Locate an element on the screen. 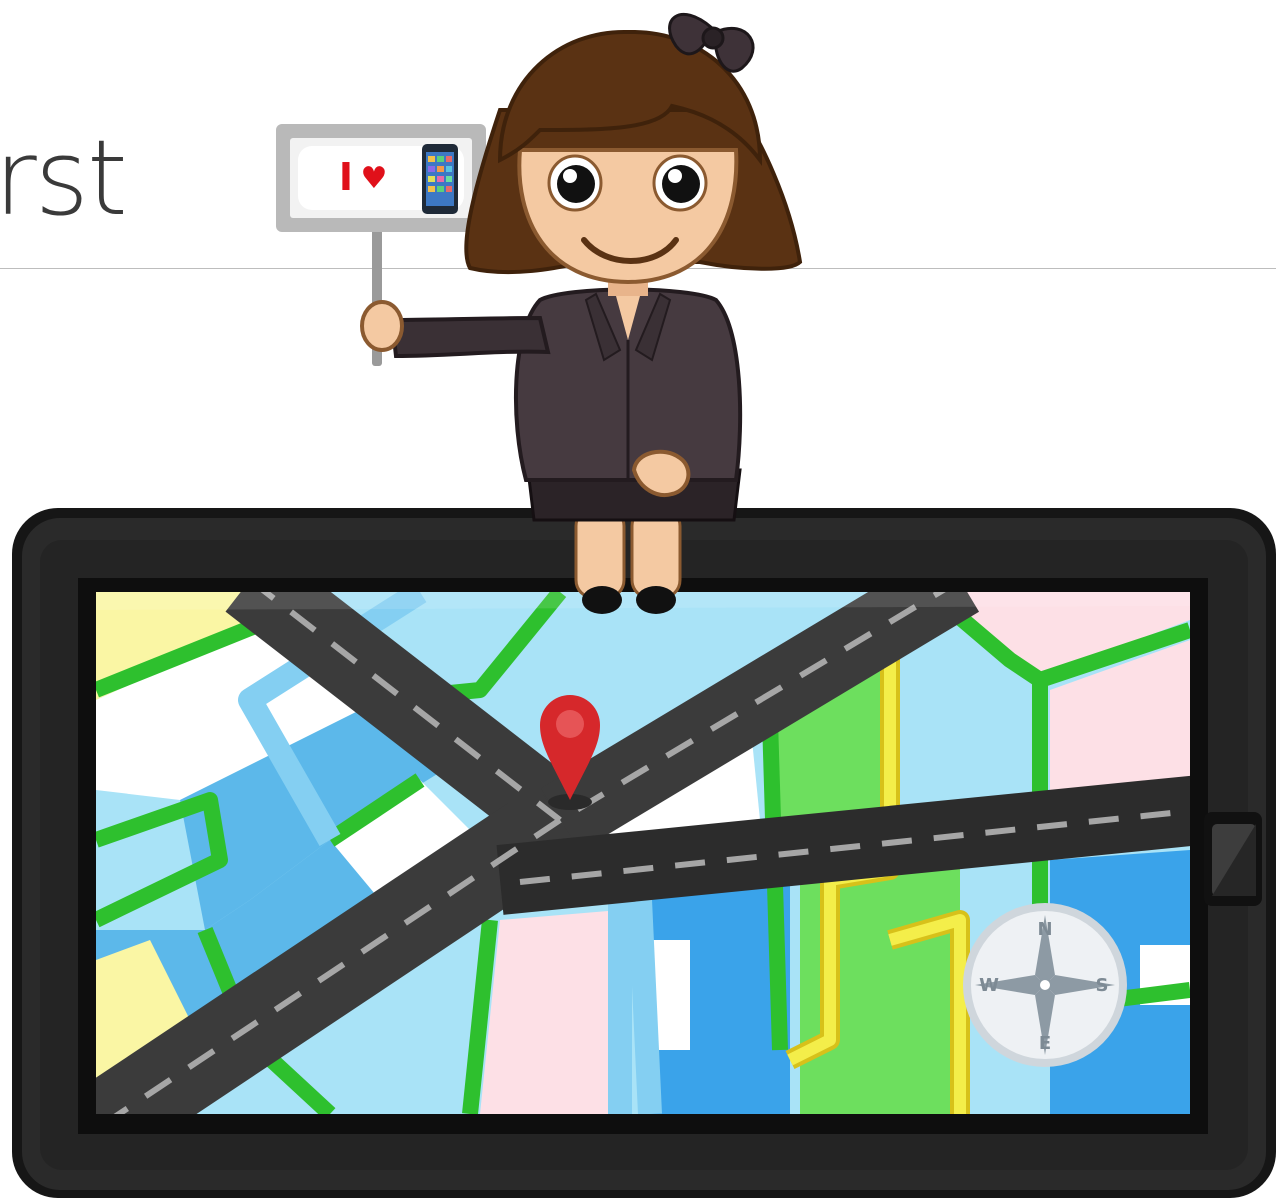  sign-letter-i: I is located at coordinates (346, 177).